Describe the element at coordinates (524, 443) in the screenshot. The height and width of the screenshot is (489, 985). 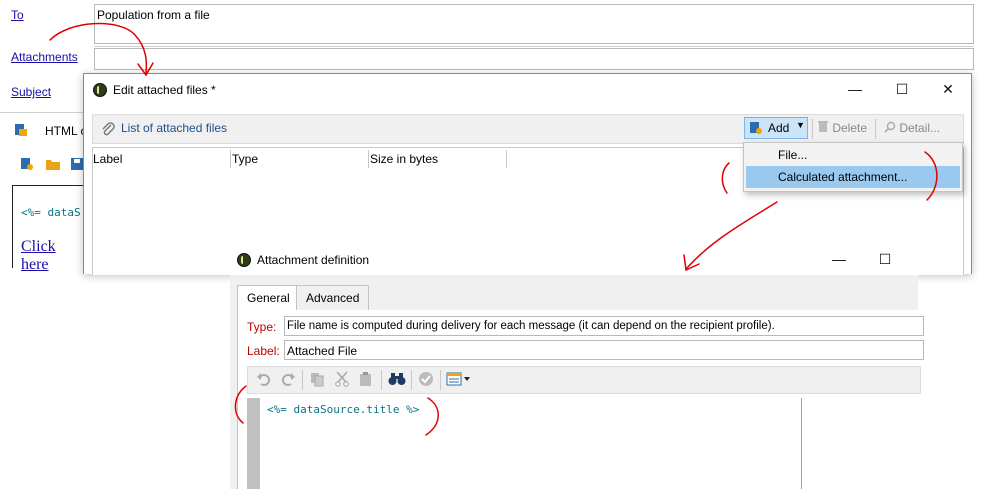
I see `code-editor: <%= dataSource.title %>` at that location.